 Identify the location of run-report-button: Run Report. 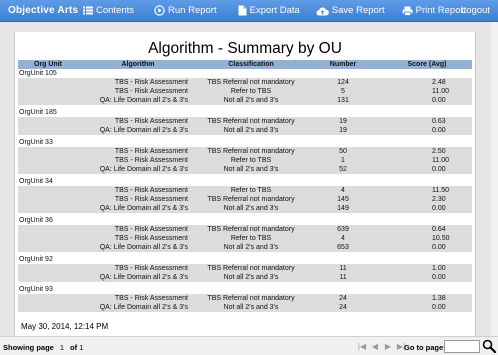
(185, 10).